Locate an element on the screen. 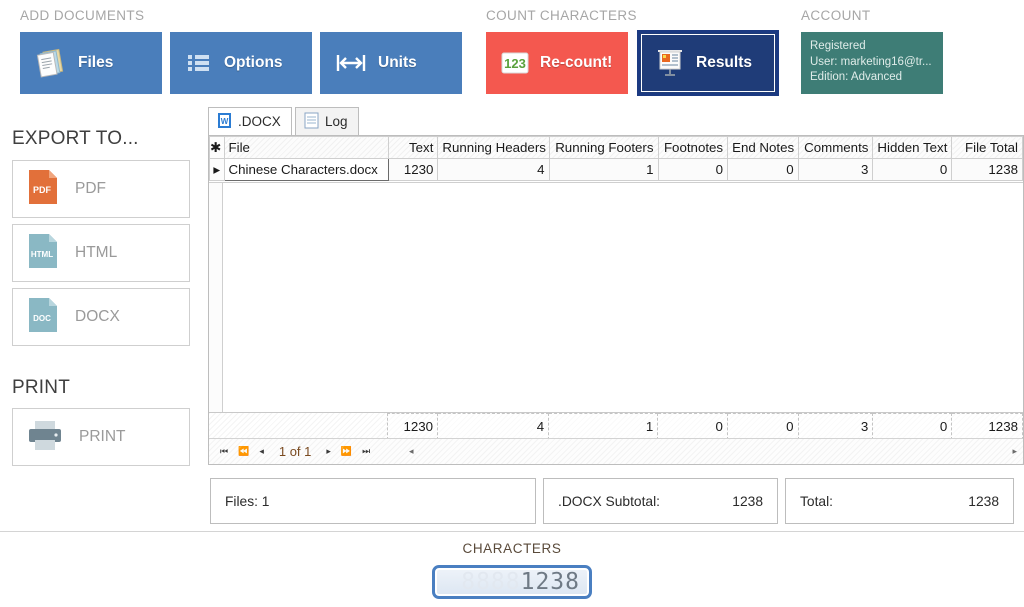 The image size is (1024, 607). total-value: 1238 is located at coordinates (983, 501).